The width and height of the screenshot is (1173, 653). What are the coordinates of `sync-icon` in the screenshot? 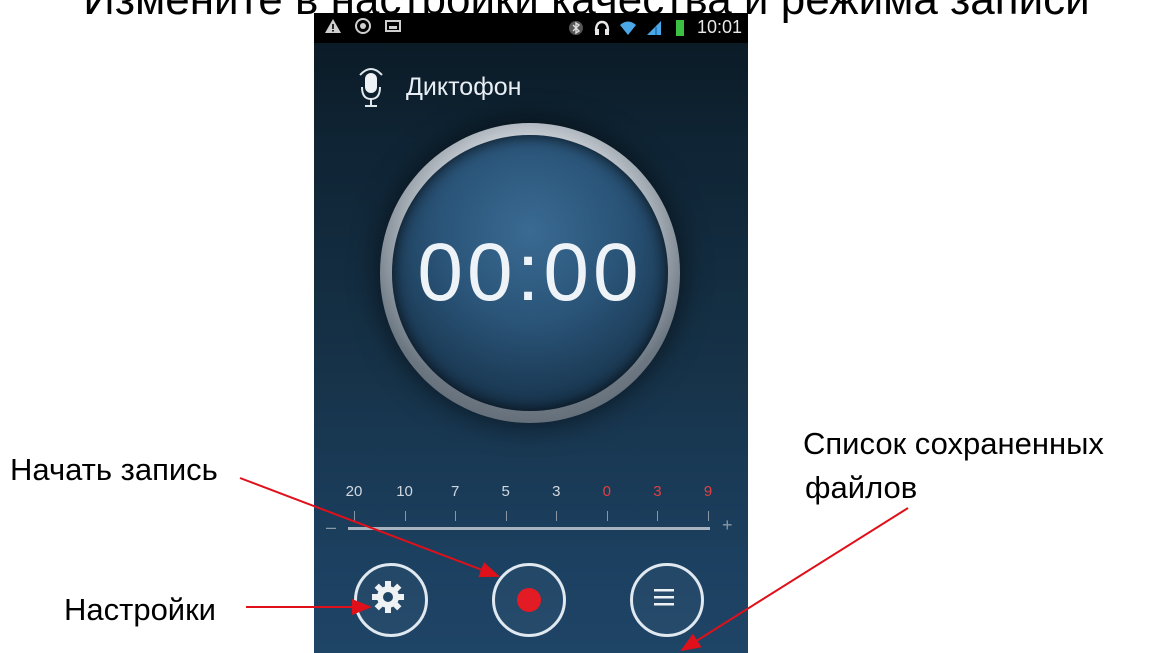 It's located at (363, 26).